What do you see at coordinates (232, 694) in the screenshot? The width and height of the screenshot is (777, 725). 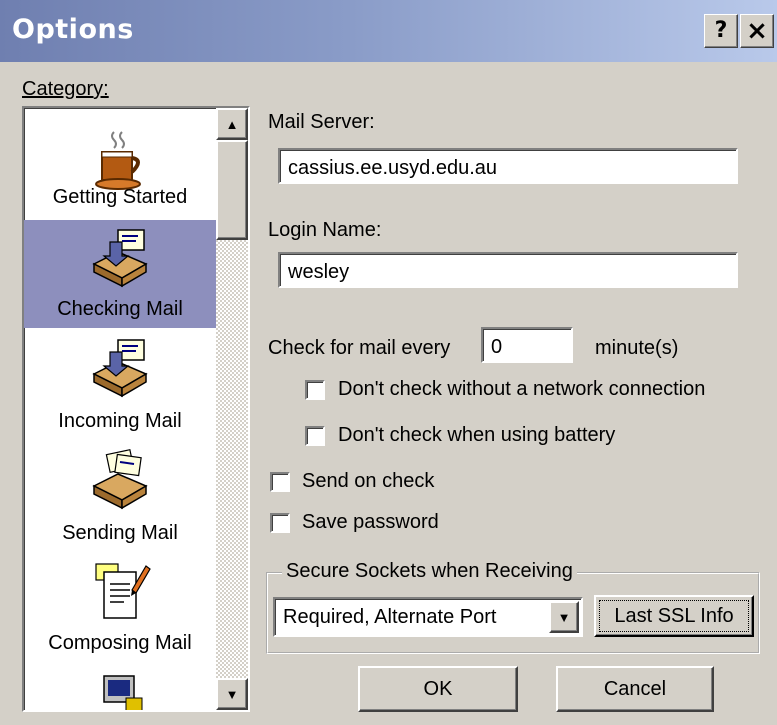 I see `scroll-down-button: ▼` at bounding box center [232, 694].